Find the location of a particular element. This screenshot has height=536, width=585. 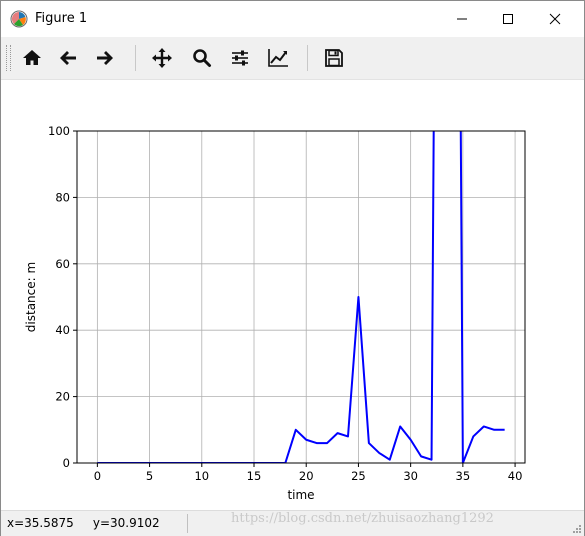

x-axis-label: time is located at coordinates (300, 495).